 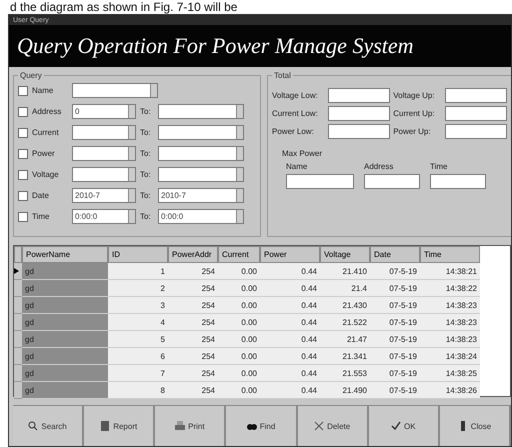 What do you see at coordinates (138, 373) in the screenshot?
I see `table-cell: 7` at bounding box center [138, 373].